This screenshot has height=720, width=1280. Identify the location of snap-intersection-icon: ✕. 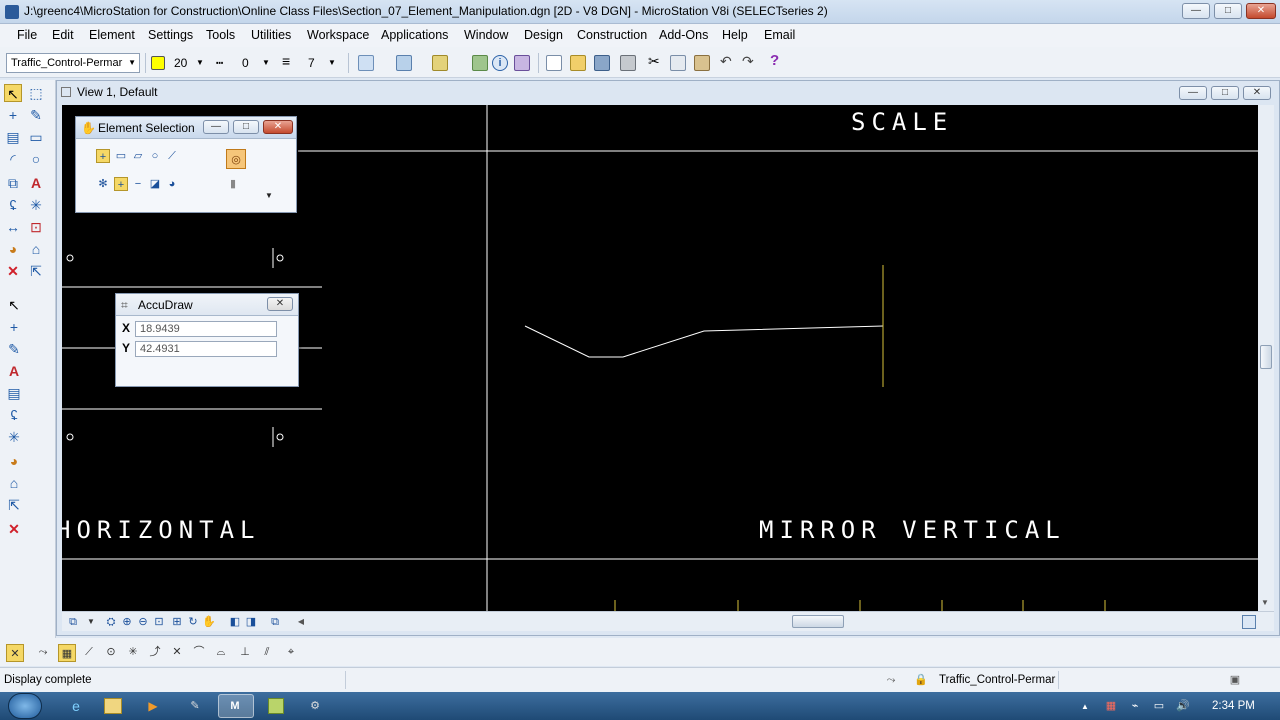
(177, 652).